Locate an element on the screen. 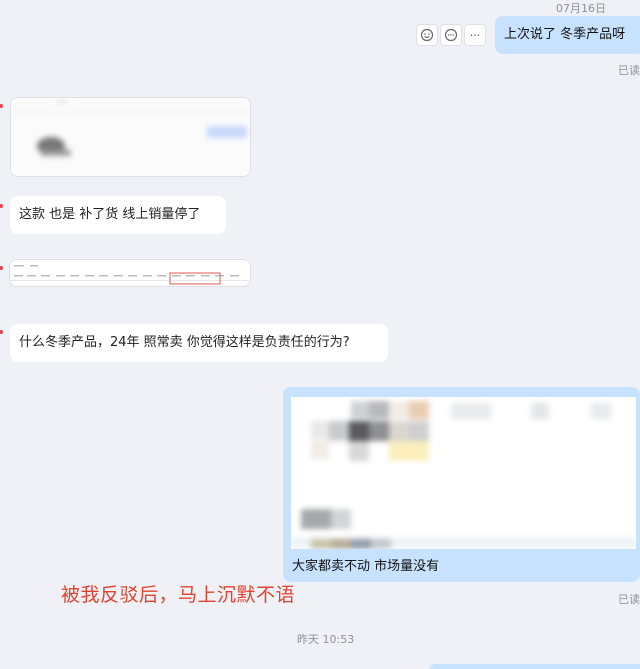 This screenshot has height=669, width=640. message-timestamp: 昨天 10:53 is located at coordinates (326, 639).